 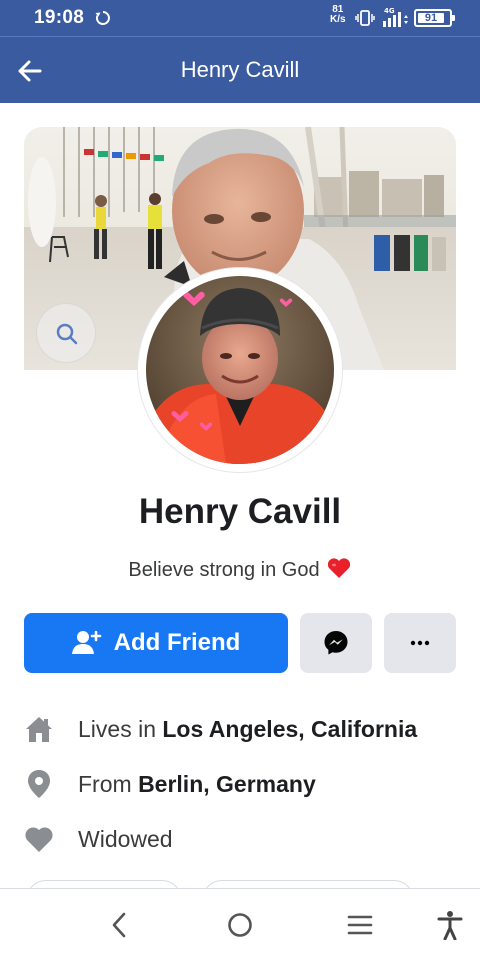 I want to click on add-friend-button: Add Friend, so click(x=156, y=643).